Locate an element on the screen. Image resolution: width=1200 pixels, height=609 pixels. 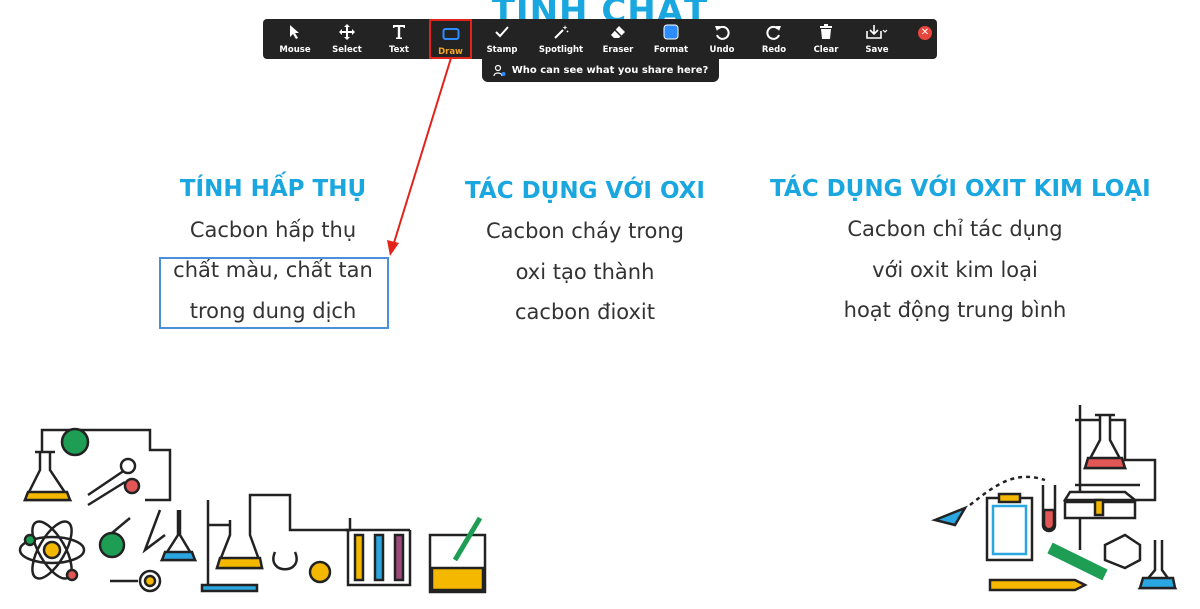
color-square-icon is located at coordinates (671, 32).